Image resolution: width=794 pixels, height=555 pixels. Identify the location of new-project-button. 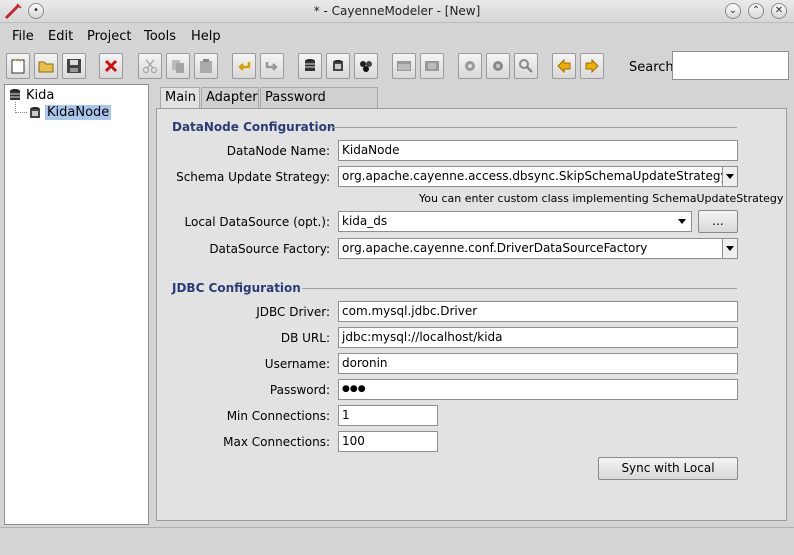
(18, 66).